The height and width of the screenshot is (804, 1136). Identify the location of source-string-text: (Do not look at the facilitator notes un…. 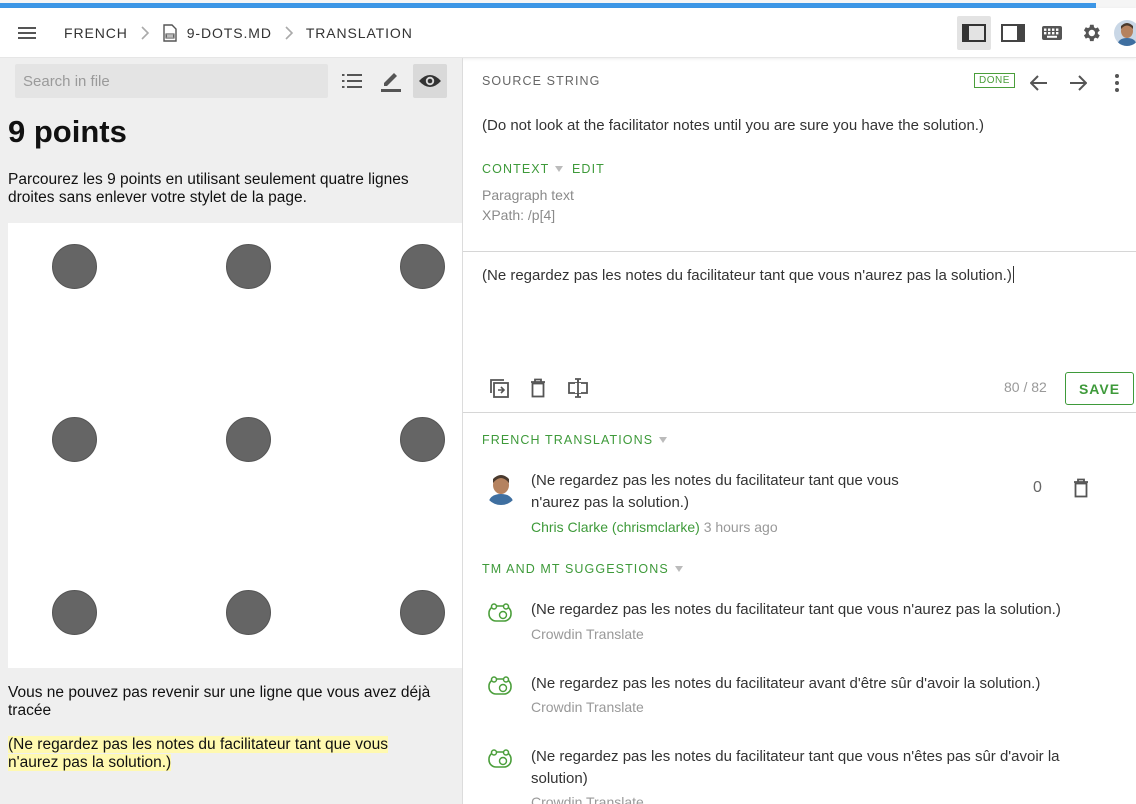
(733, 125).